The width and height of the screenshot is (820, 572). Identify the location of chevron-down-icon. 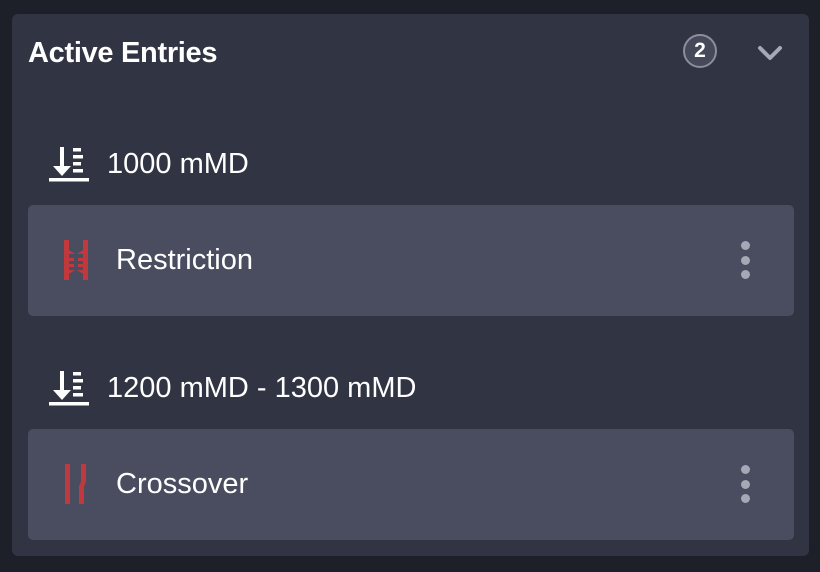
(770, 53).